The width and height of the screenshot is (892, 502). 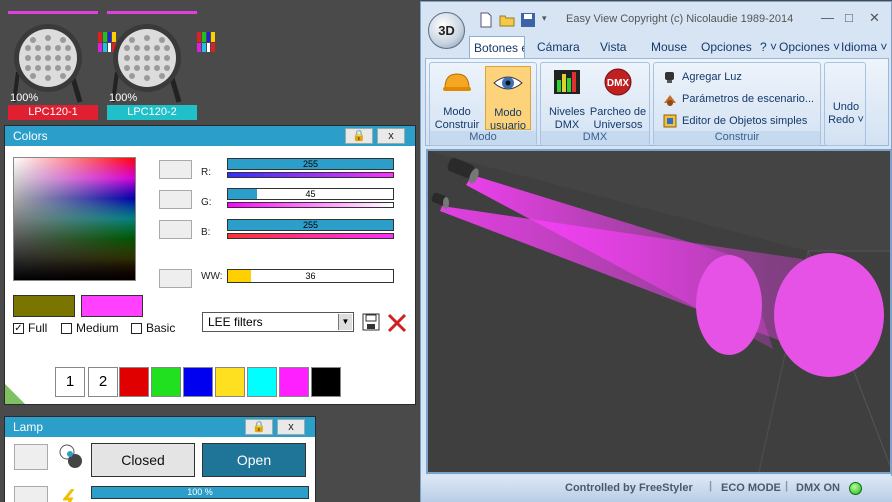 I want to click on fixture-name: LPC120-1, so click(x=53, y=112).